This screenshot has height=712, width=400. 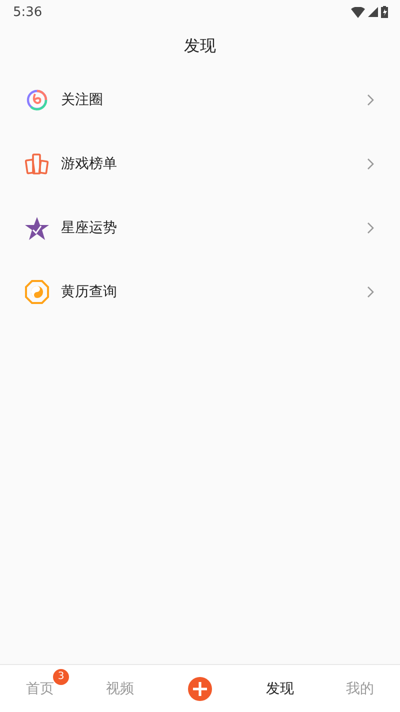 What do you see at coordinates (200, 46) in the screenshot?
I see `page-title: 发现` at bounding box center [200, 46].